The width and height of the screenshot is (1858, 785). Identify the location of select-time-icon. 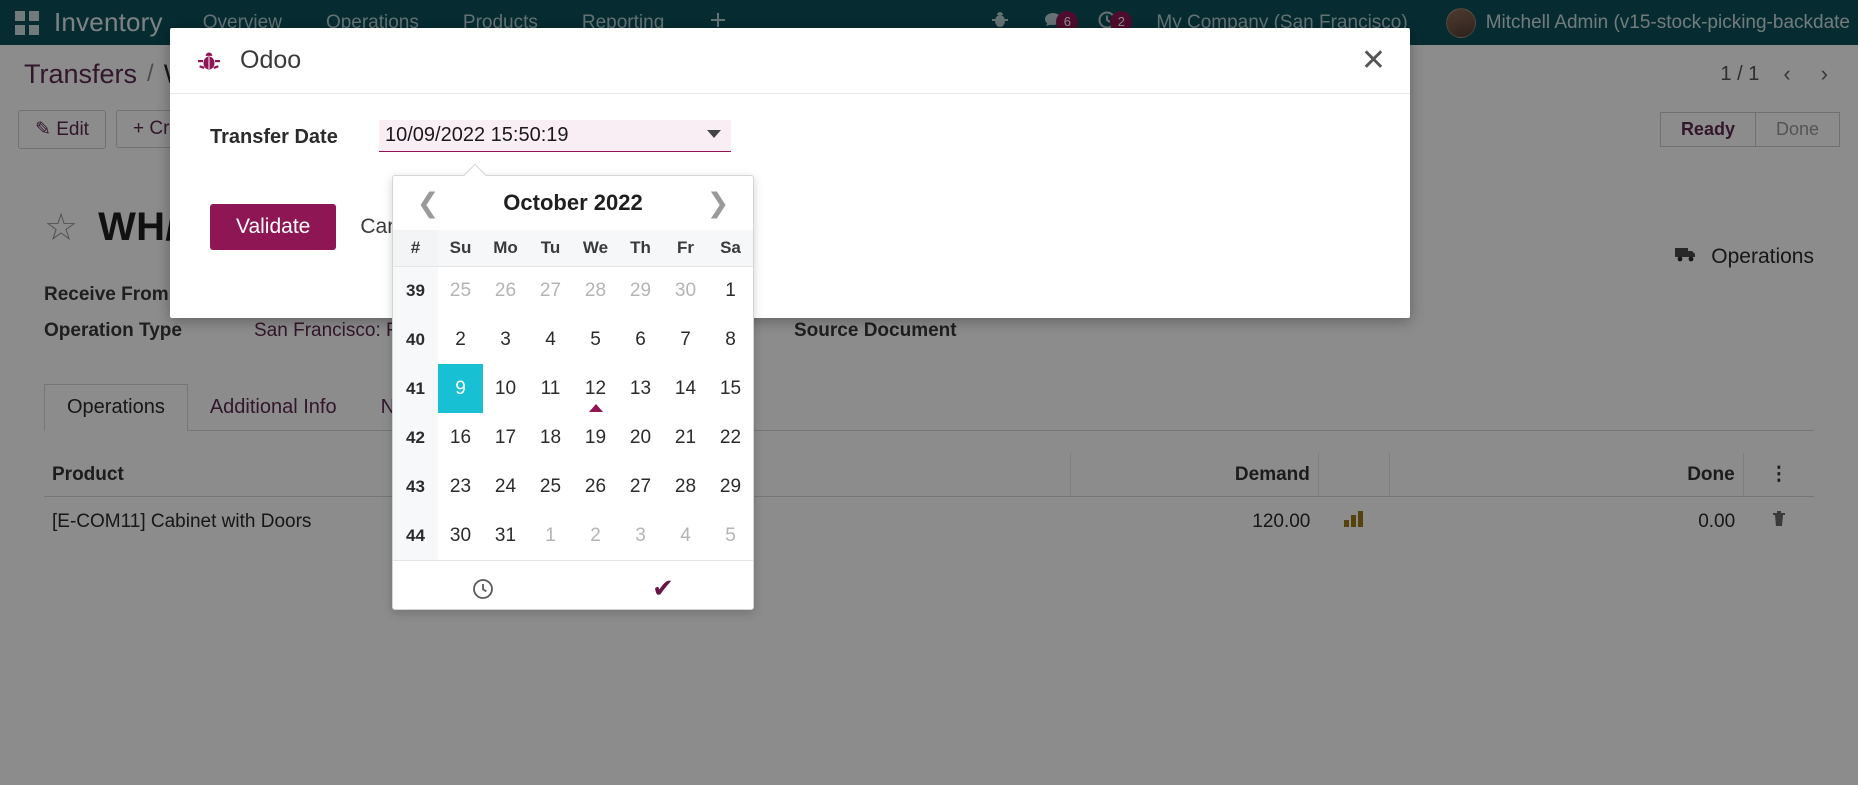
(483, 589).